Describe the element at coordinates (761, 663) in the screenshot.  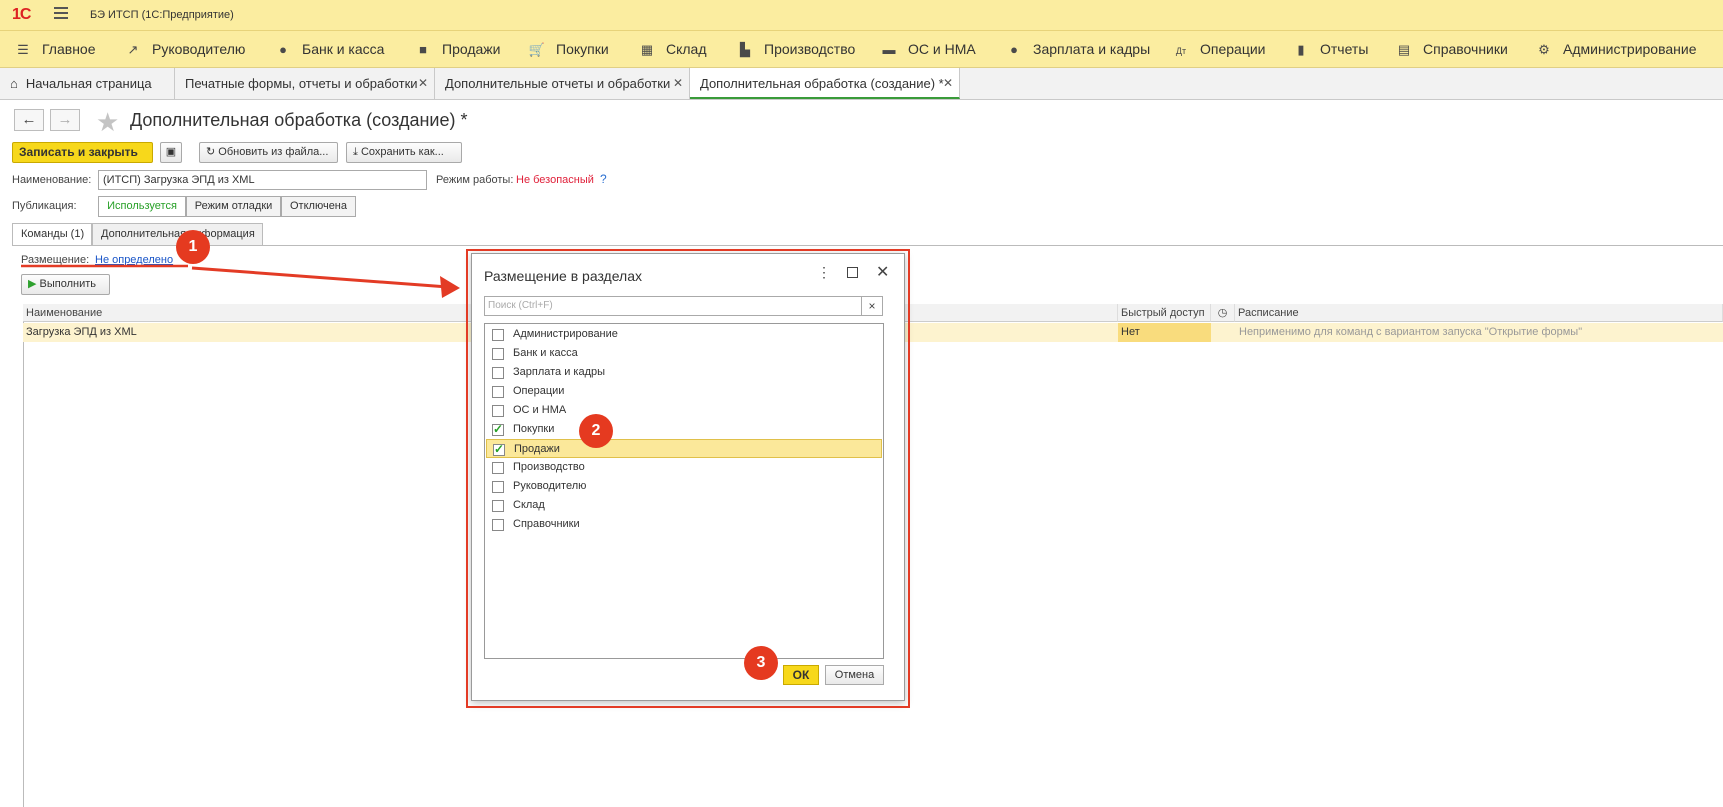
I see `badge-3: 3` at that location.